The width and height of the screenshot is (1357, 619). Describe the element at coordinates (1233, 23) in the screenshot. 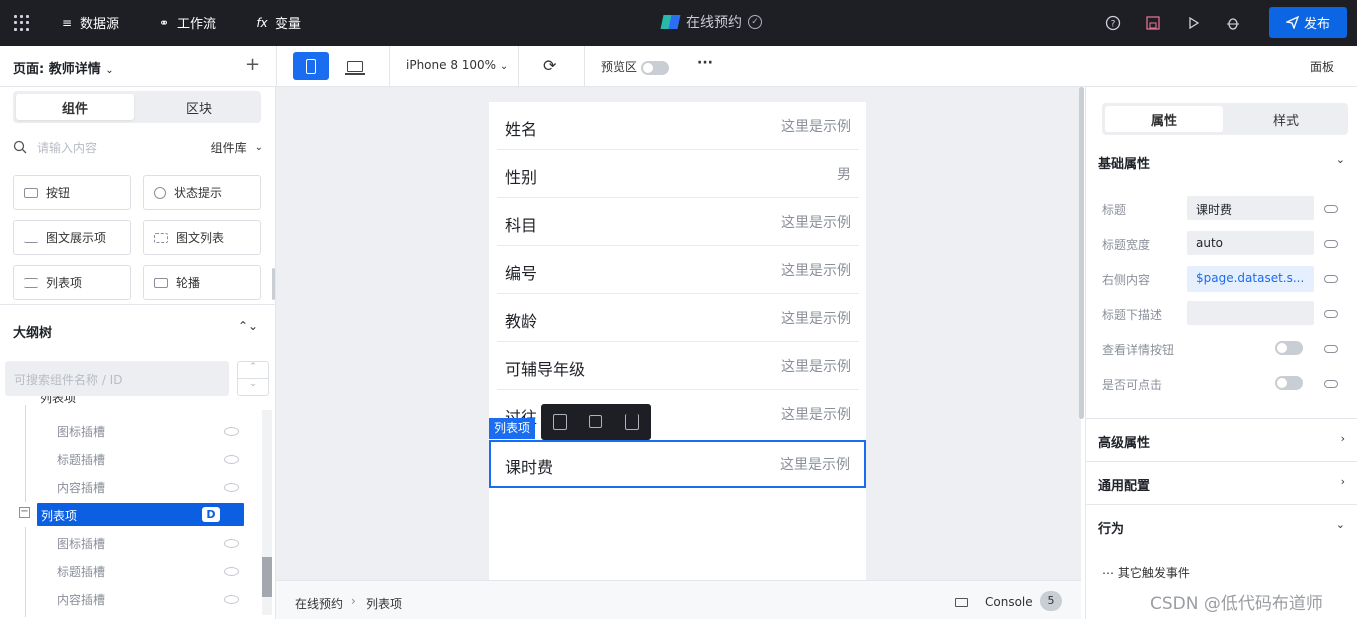

I see `debug-bug-icon` at that location.